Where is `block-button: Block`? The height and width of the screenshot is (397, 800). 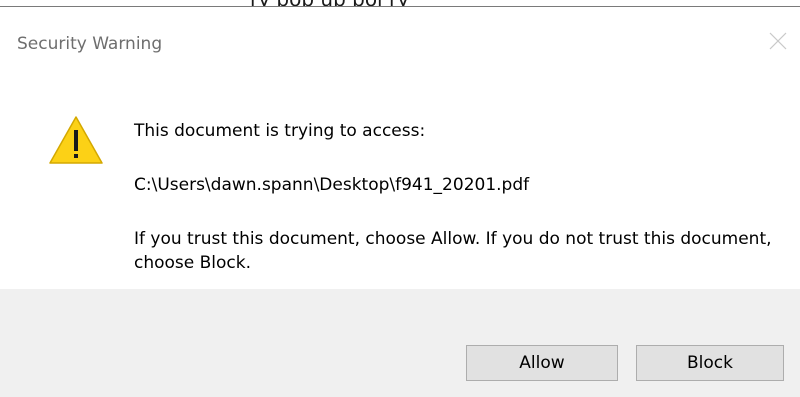
block-button: Block is located at coordinates (710, 363).